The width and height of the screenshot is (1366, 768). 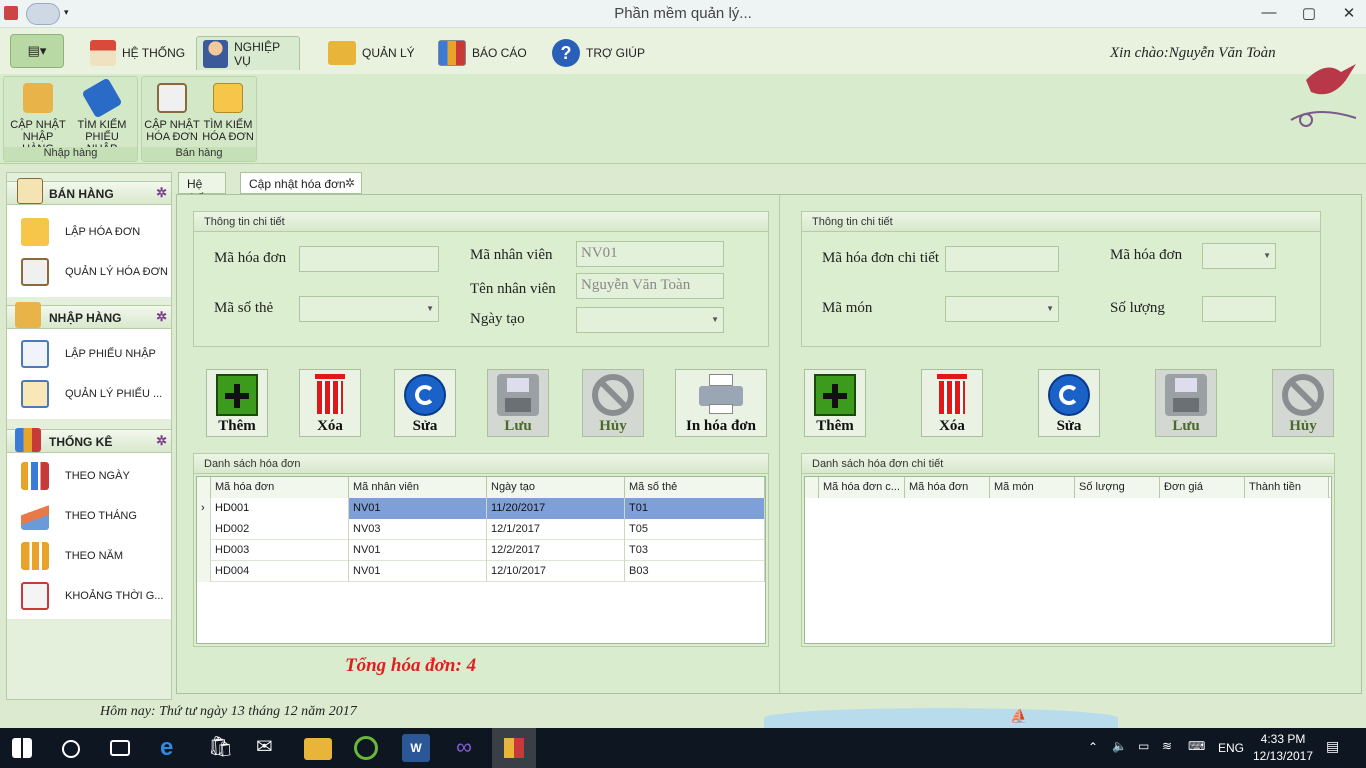 What do you see at coordinates (695, 550) in the screenshot?
I see `table-cell: T03` at bounding box center [695, 550].